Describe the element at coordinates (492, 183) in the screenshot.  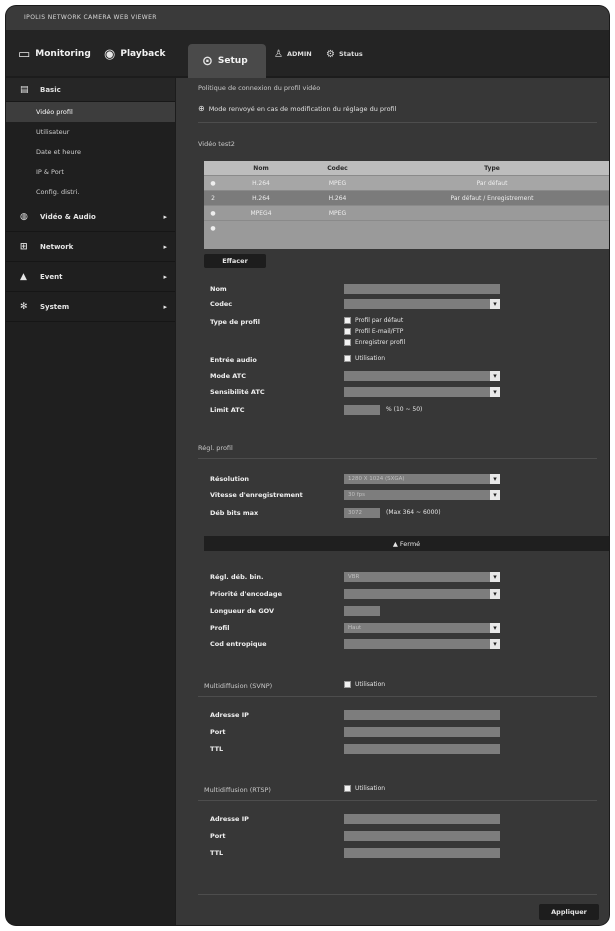
I see `table-cell: Par défaut` at that location.